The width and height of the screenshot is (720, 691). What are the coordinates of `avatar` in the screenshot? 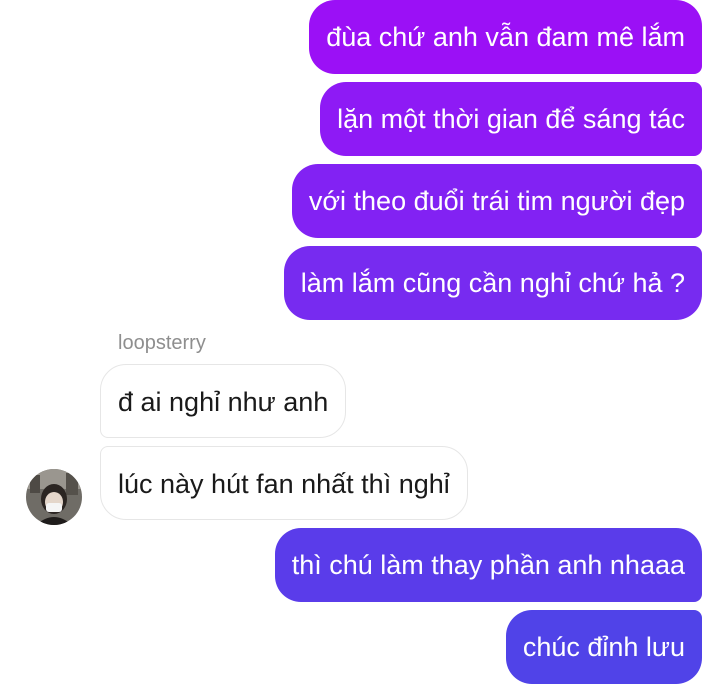 It's located at (54, 497).